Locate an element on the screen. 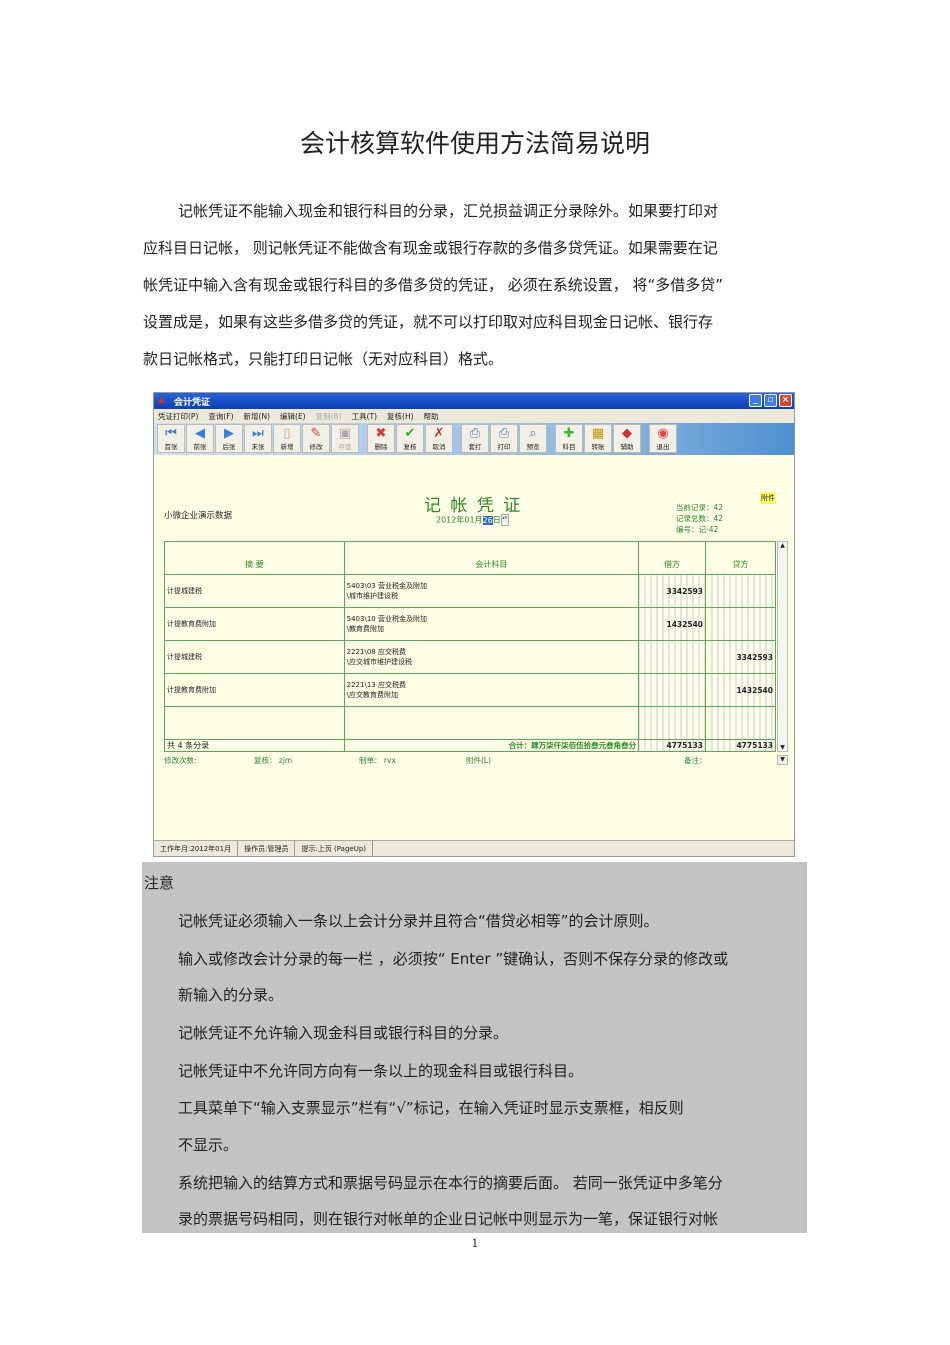 This screenshot has width=950, height=1345. status-operator: 操作员:管理员 is located at coordinates (267, 848).